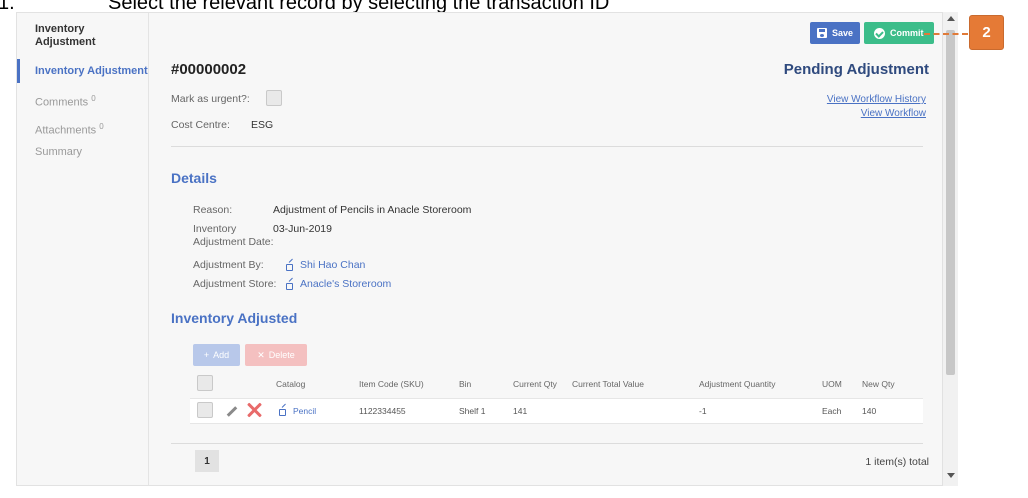 The width and height of the screenshot is (1028, 498). Describe the element at coordinates (535, 384) in the screenshot. I see `column-header: Current Qty` at that location.